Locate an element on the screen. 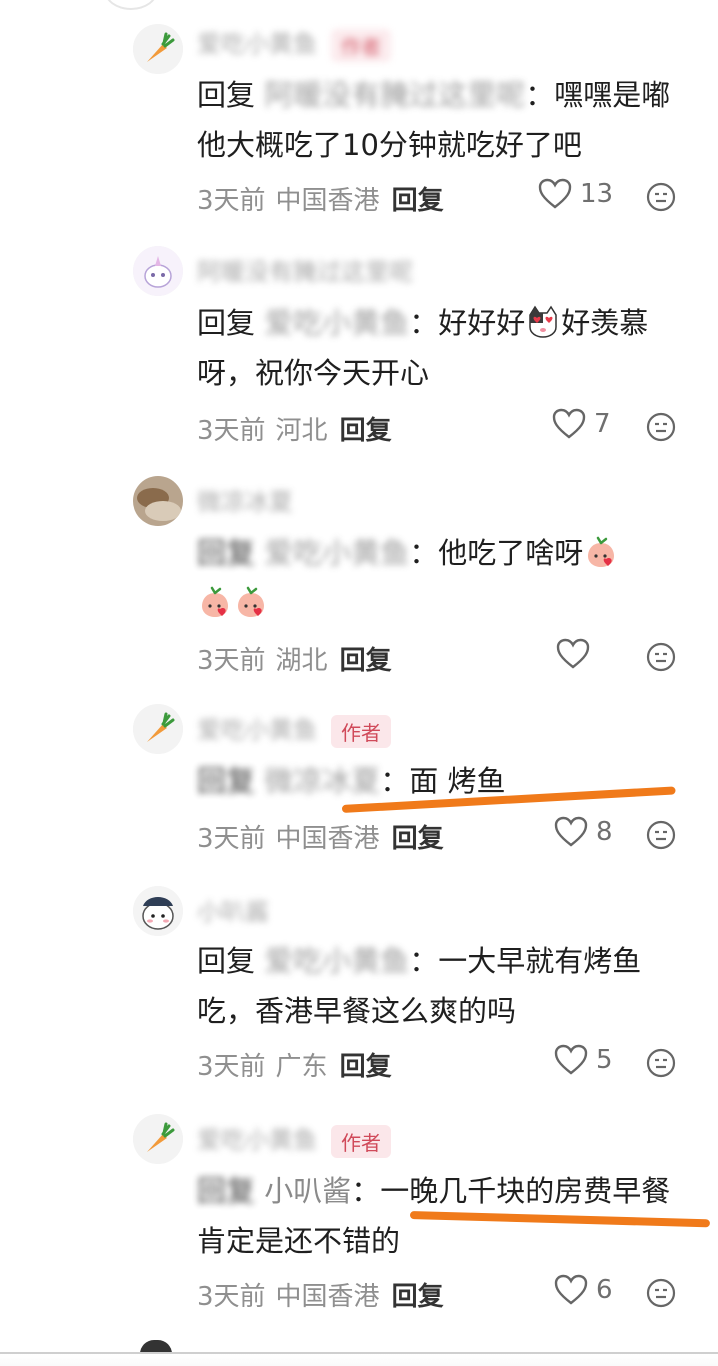  cartoon-avatar-icon is located at coordinates (158, 911).